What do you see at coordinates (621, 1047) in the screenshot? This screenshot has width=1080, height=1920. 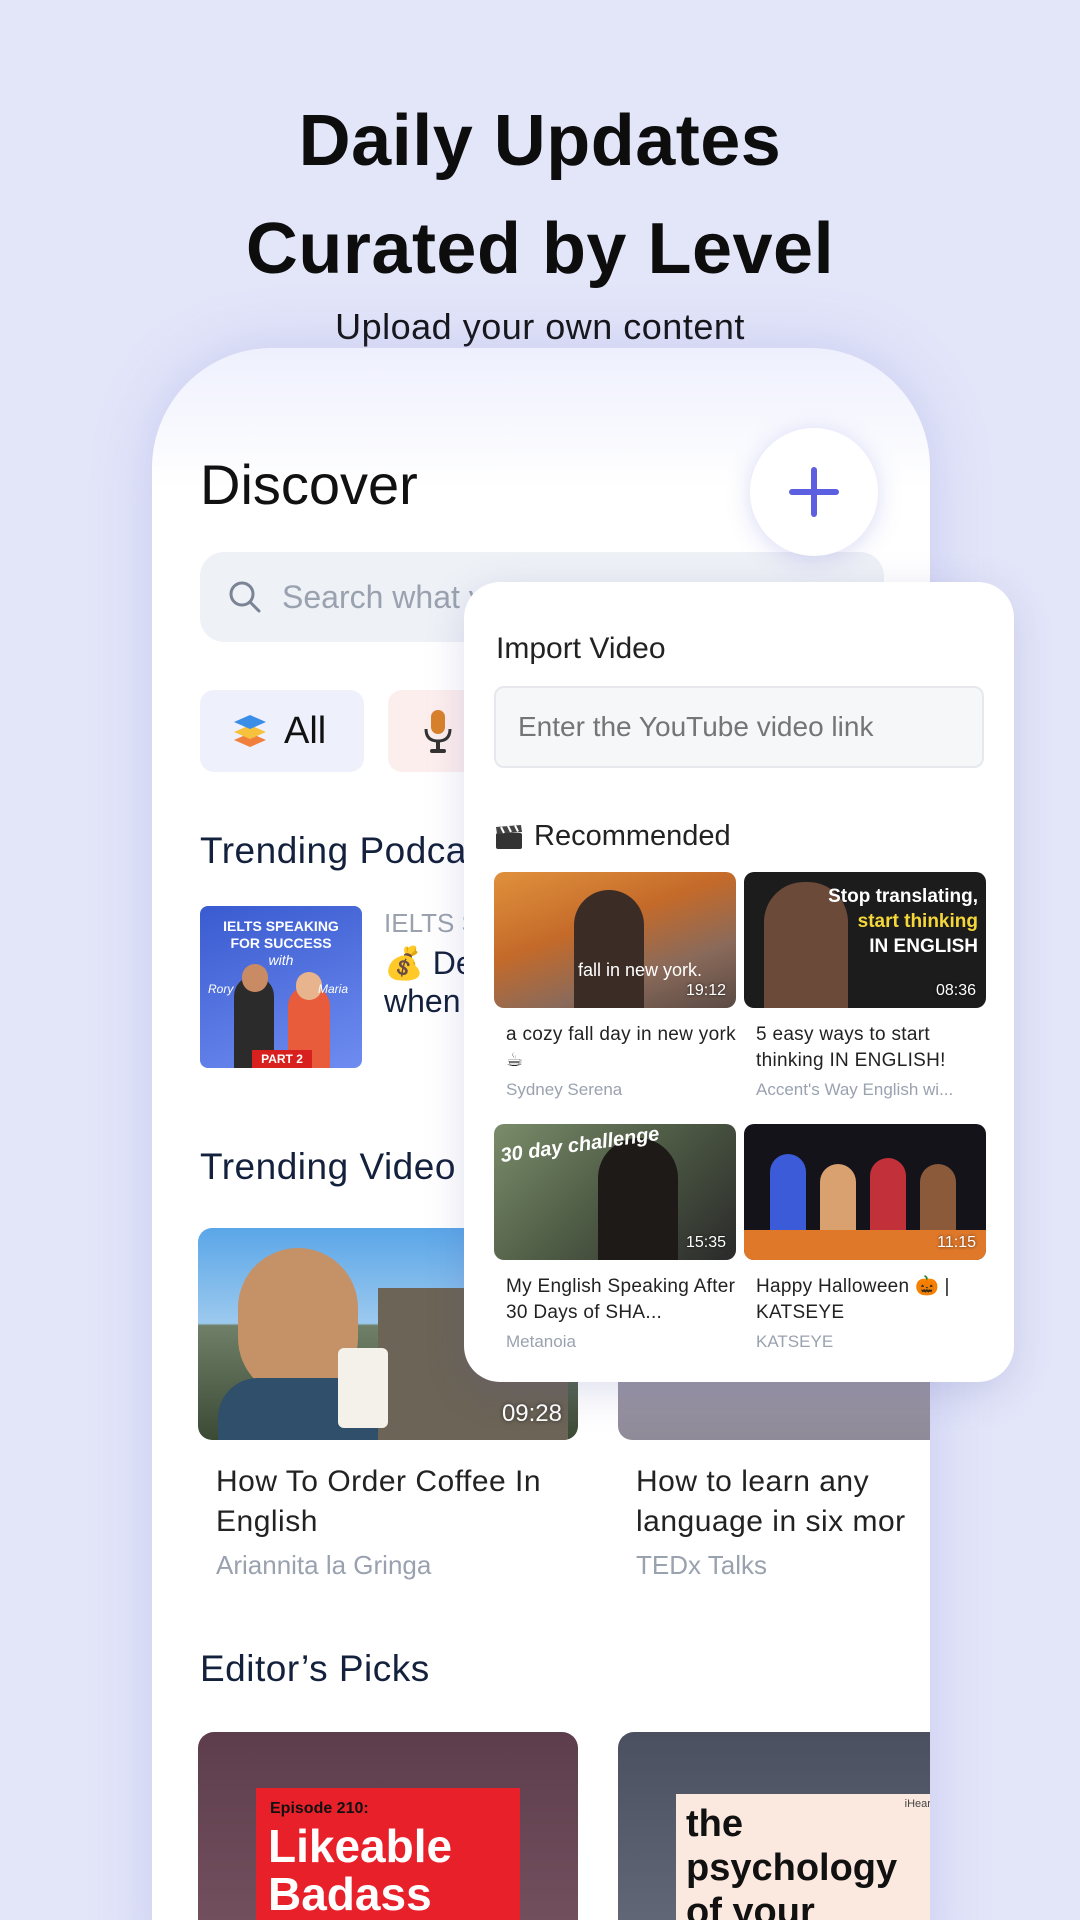 I see `recommended-title: a cozy fall day in new york ☕` at bounding box center [621, 1047].